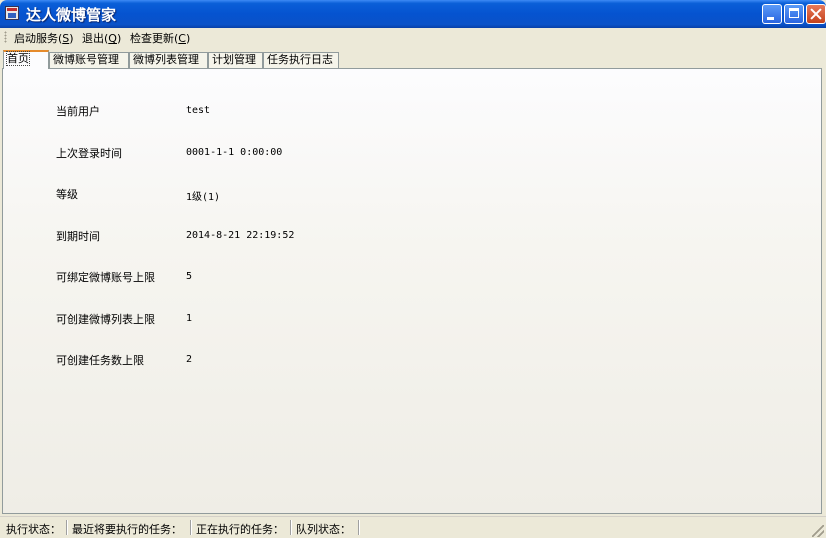  I want to click on label-expiry: 到期时间, so click(78, 236).